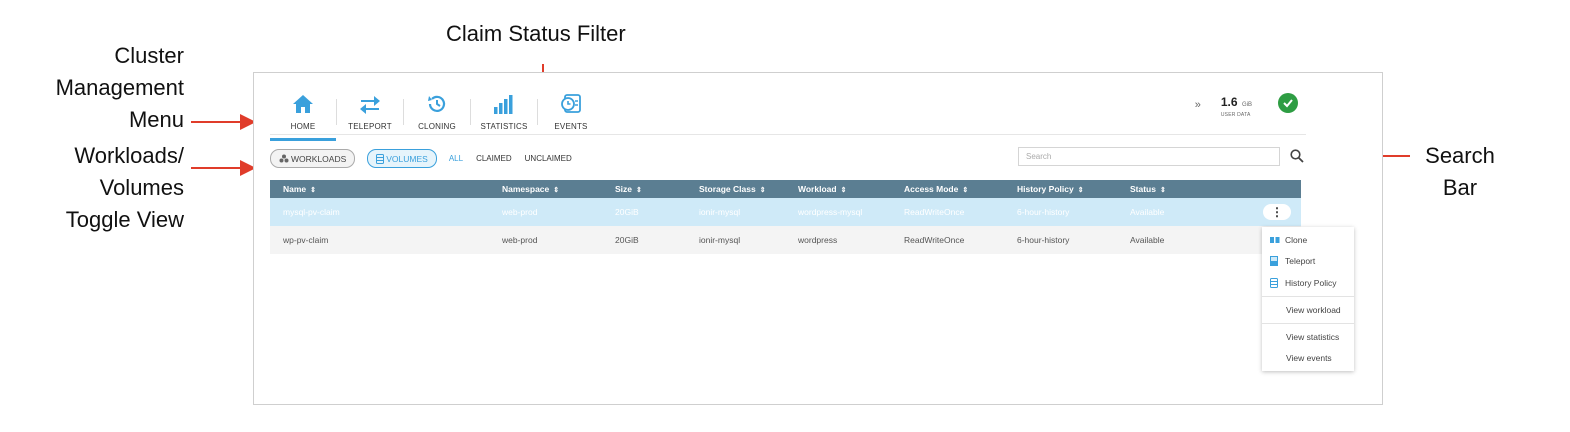  Describe the element at coordinates (299, 189) in the screenshot. I see `col-name: Name ⇕` at that location.